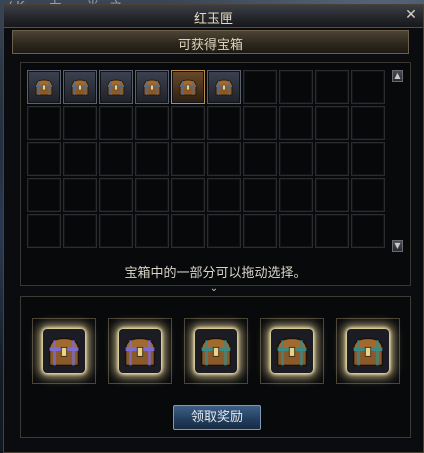 The width and height of the screenshot is (424, 453). Describe the element at coordinates (398, 162) in the screenshot. I see `scrollbar: ▲ ▼` at that location.